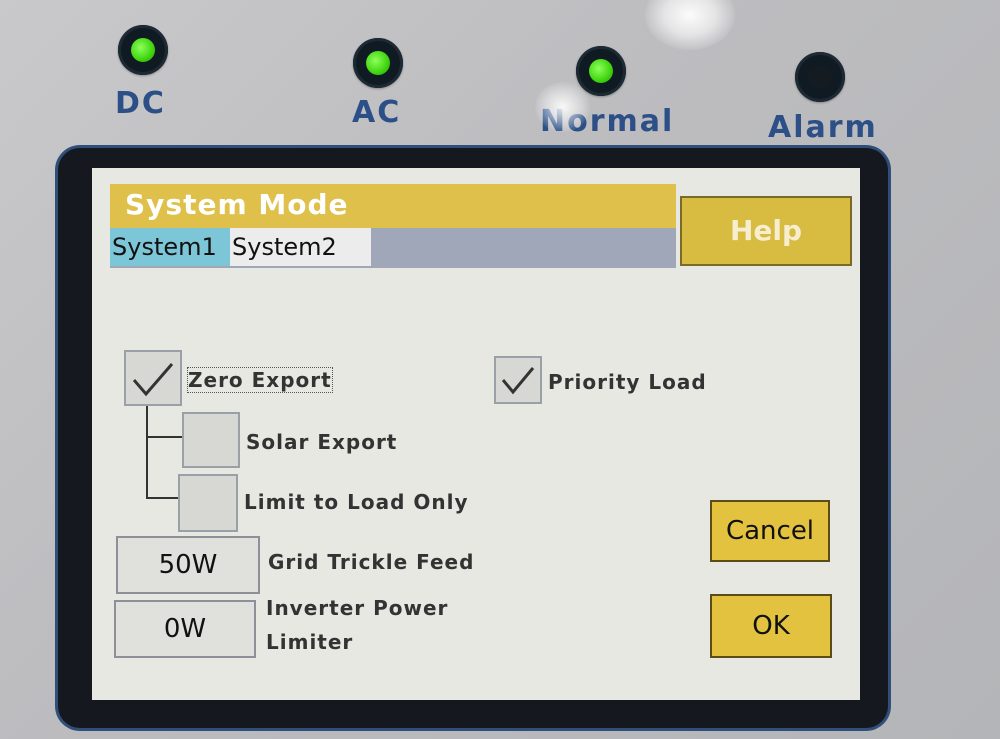  What do you see at coordinates (601, 71) in the screenshot?
I see `normal-indicator-led` at bounding box center [601, 71].